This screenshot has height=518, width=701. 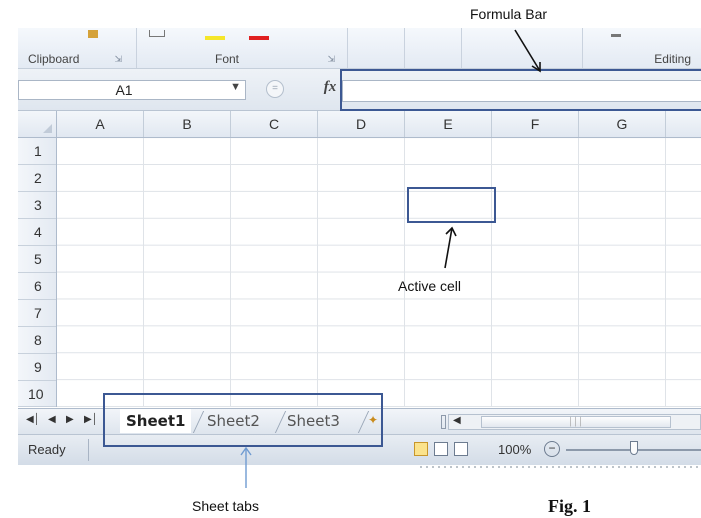 What do you see at coordinates (430, 286) in the screenshot?
I see `active-cell-label: Active cell` at bounding box center [430, 286].